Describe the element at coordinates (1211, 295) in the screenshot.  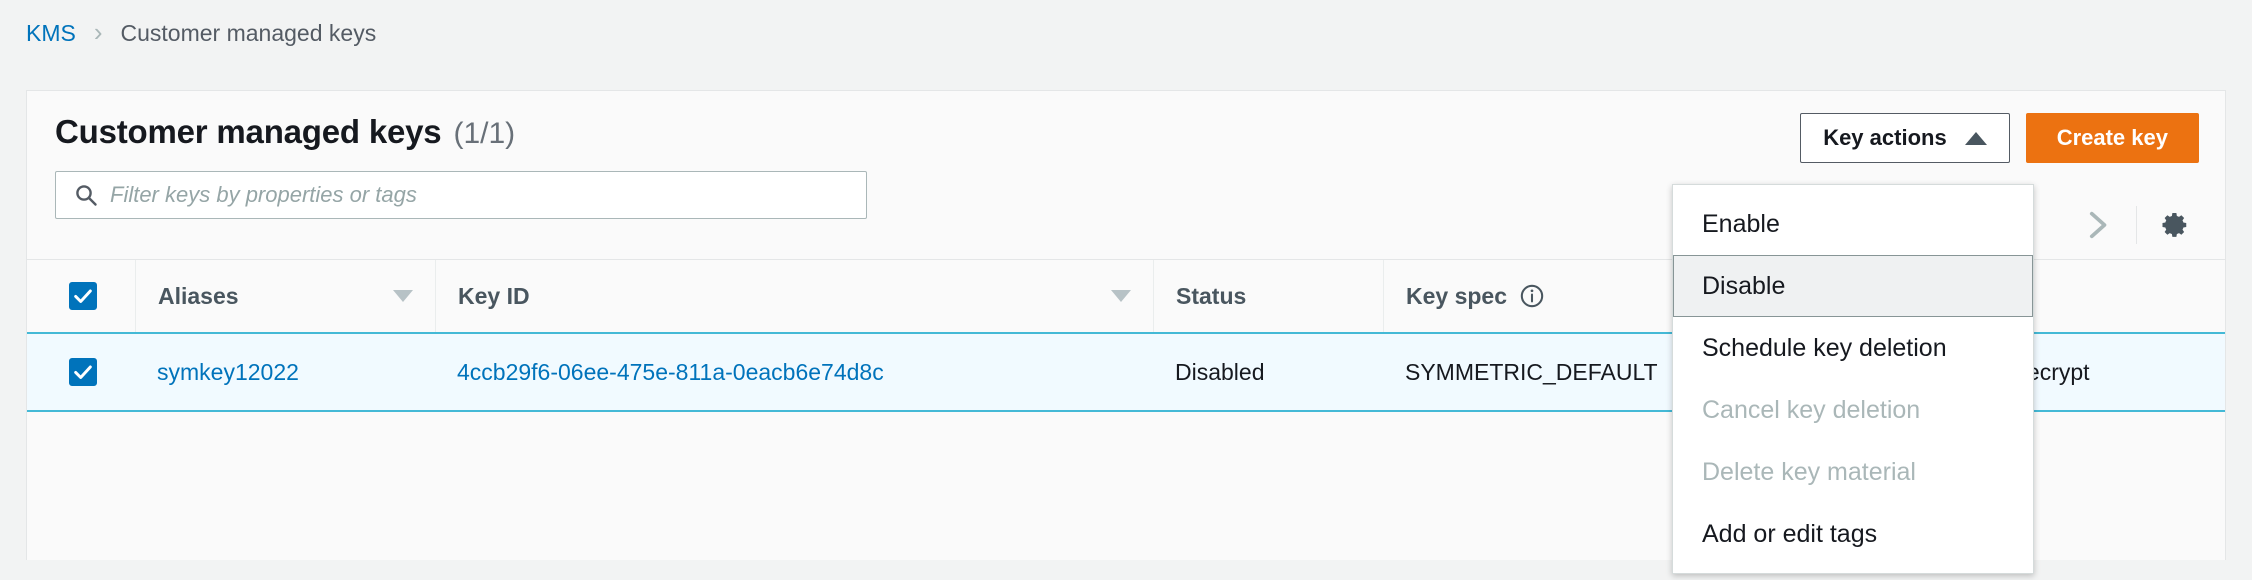
I see `column-label-status: Status` at that location.